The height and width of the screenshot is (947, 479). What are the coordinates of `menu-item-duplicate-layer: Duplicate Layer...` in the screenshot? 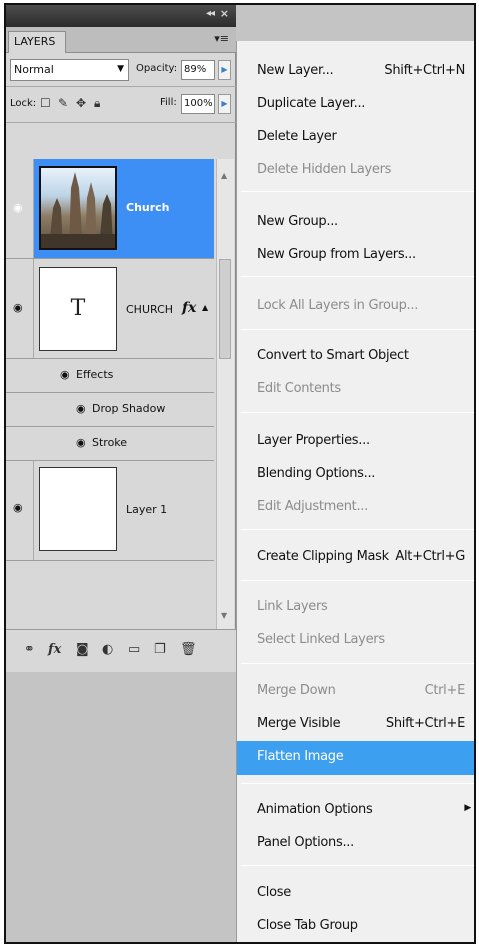 It's located at (355, 103).